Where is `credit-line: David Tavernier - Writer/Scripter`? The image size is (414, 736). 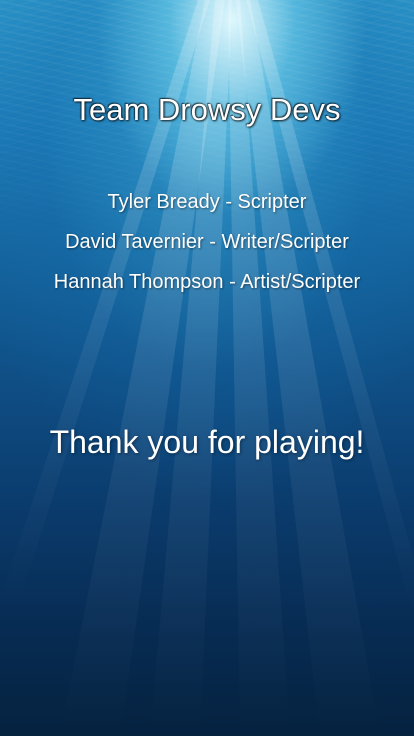 credit-line: David Tavernier - Writer/Scripter is located at coordinates (207, 242).